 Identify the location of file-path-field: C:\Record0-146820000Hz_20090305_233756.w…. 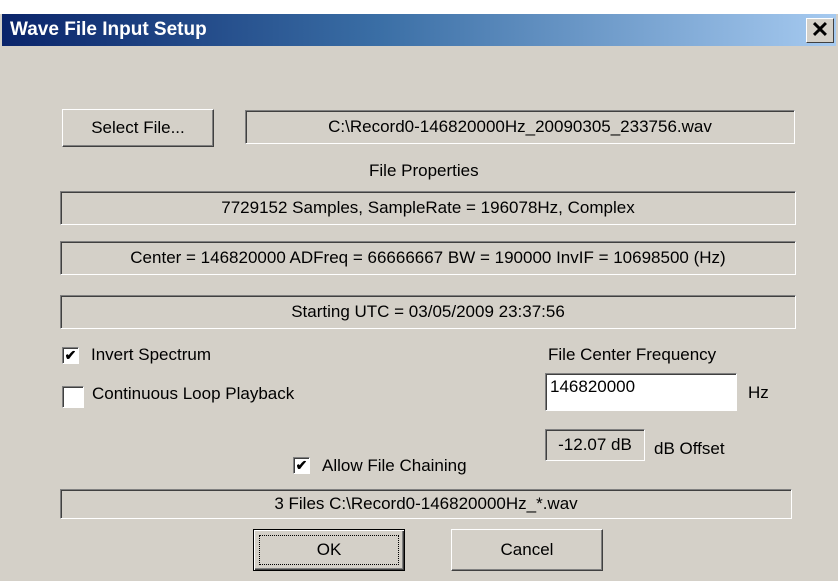
(520, 127).